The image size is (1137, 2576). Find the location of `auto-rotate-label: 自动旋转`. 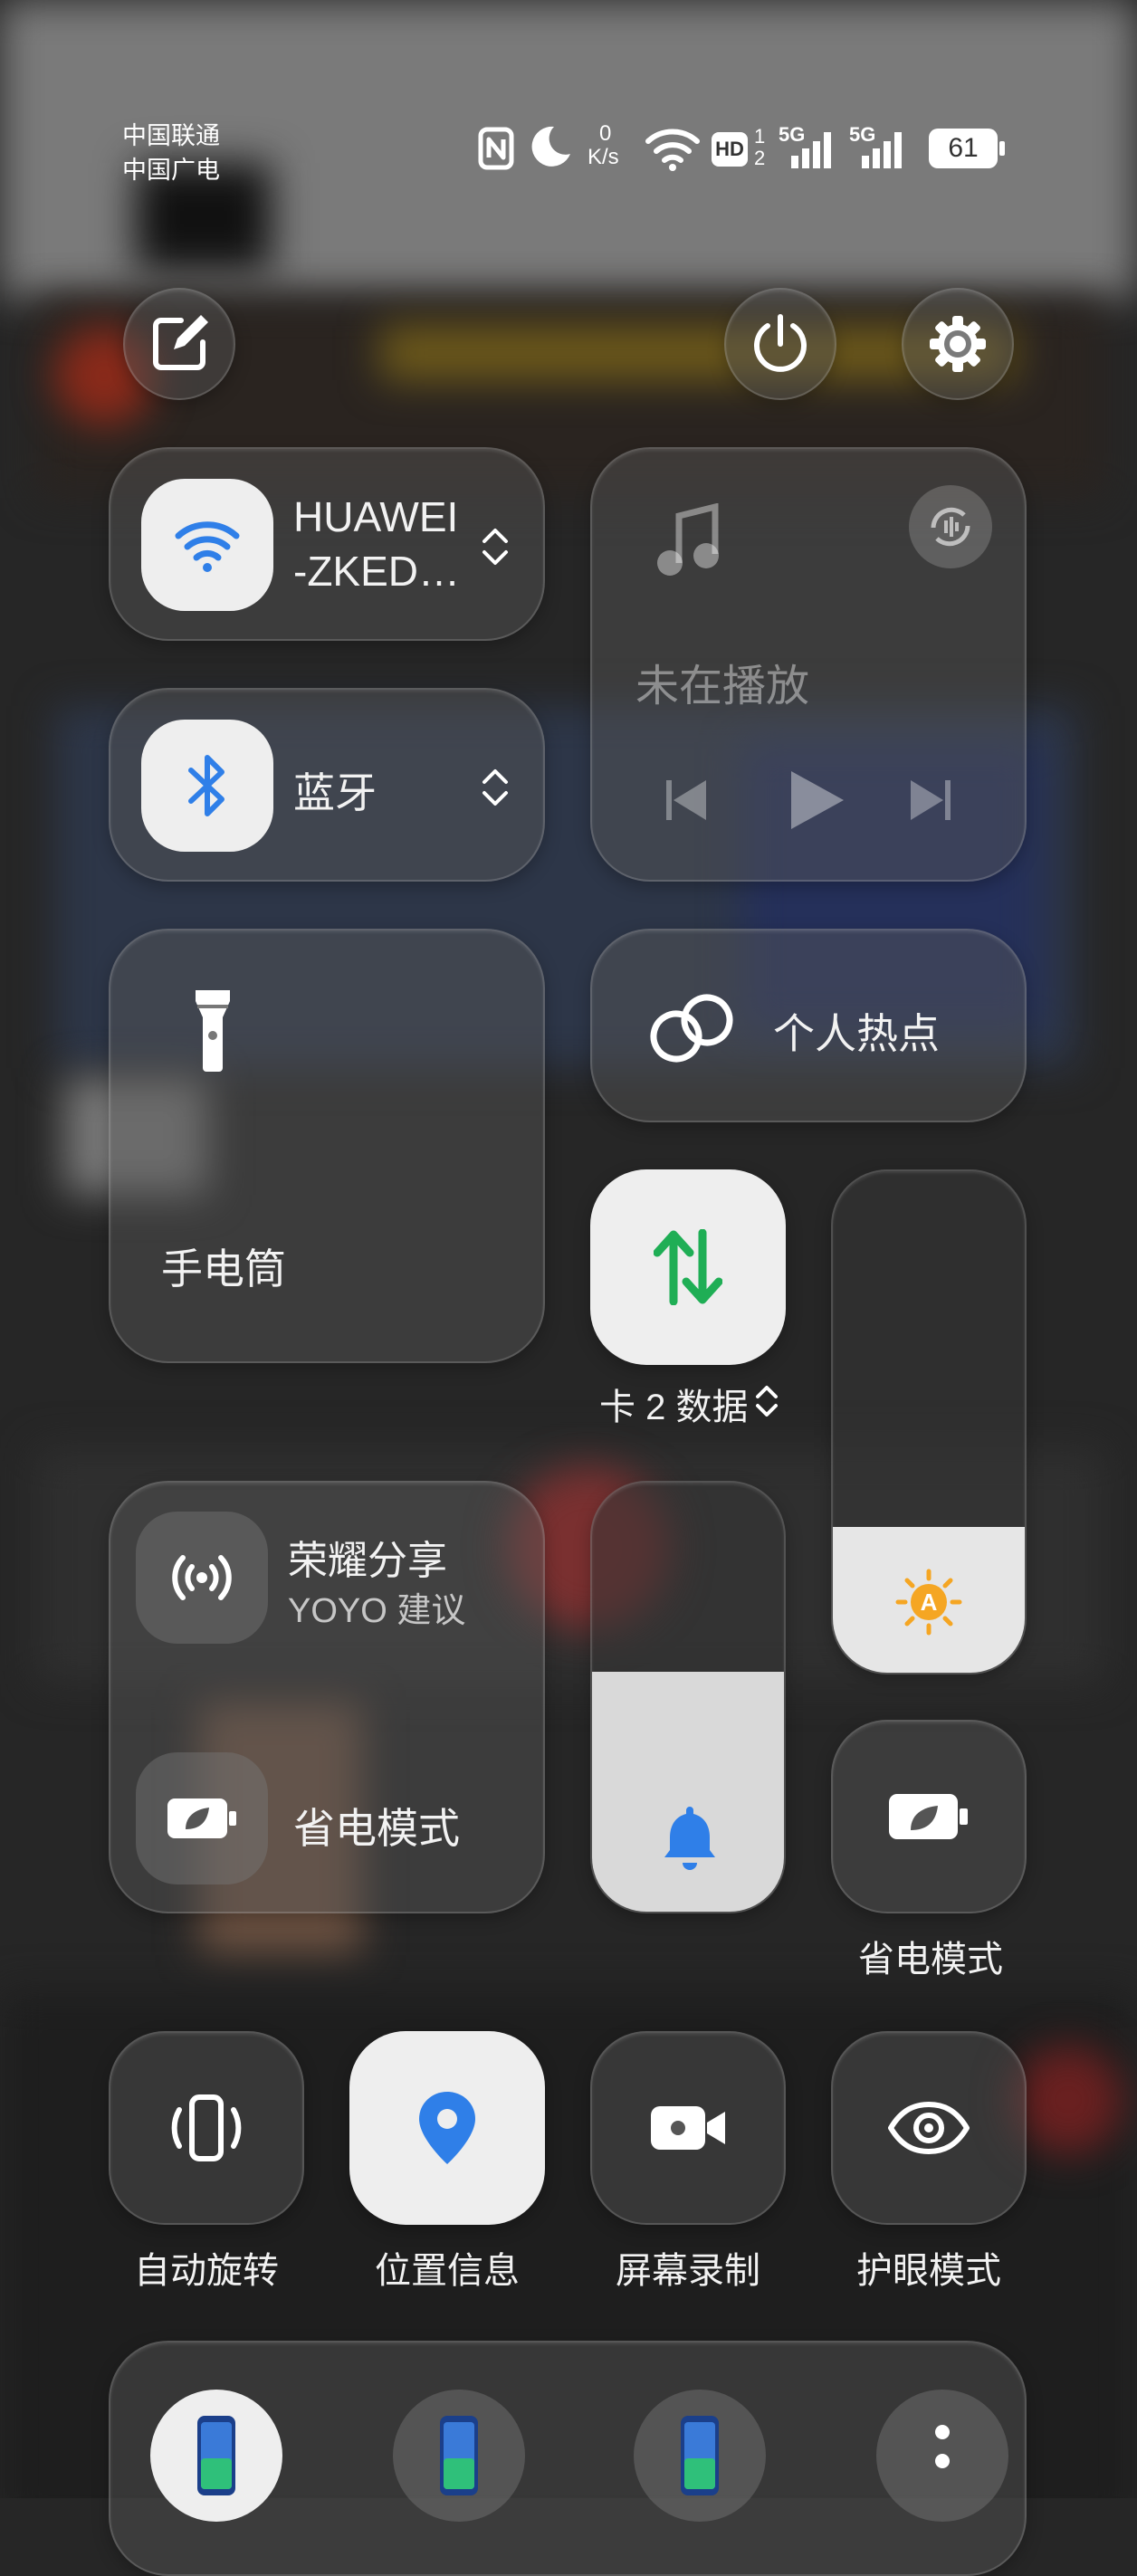

auto-rotate-label: 自动旋转 is located at coordinates (207, 2271).